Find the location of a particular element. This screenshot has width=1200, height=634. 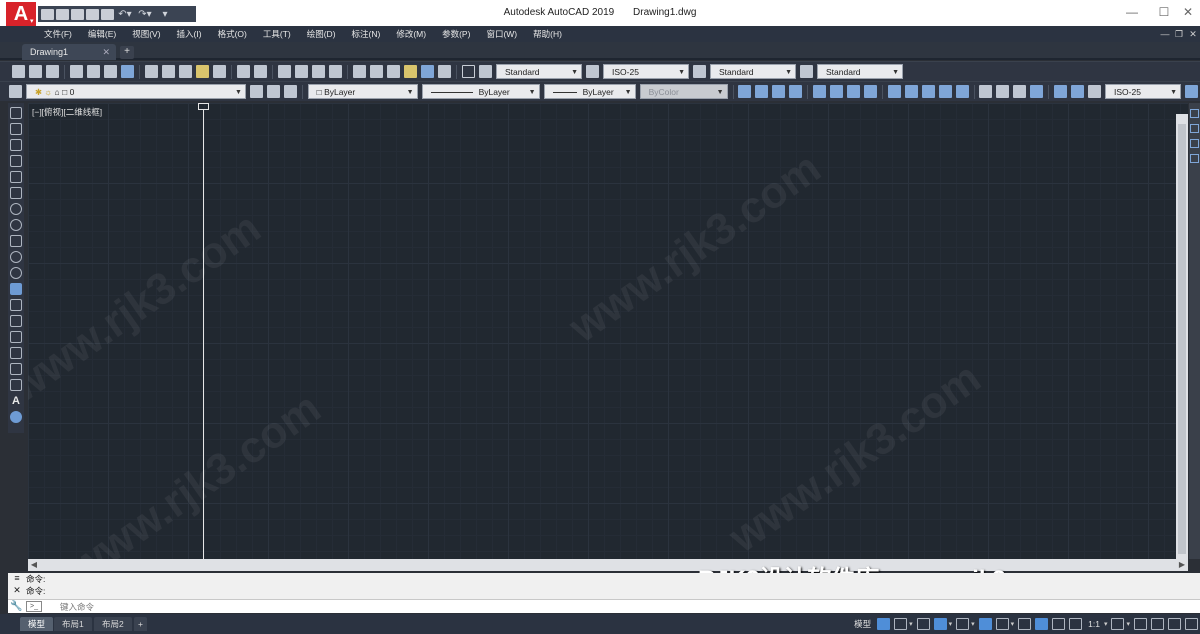

sheet-set-icon is located at coordinates (410, 71).